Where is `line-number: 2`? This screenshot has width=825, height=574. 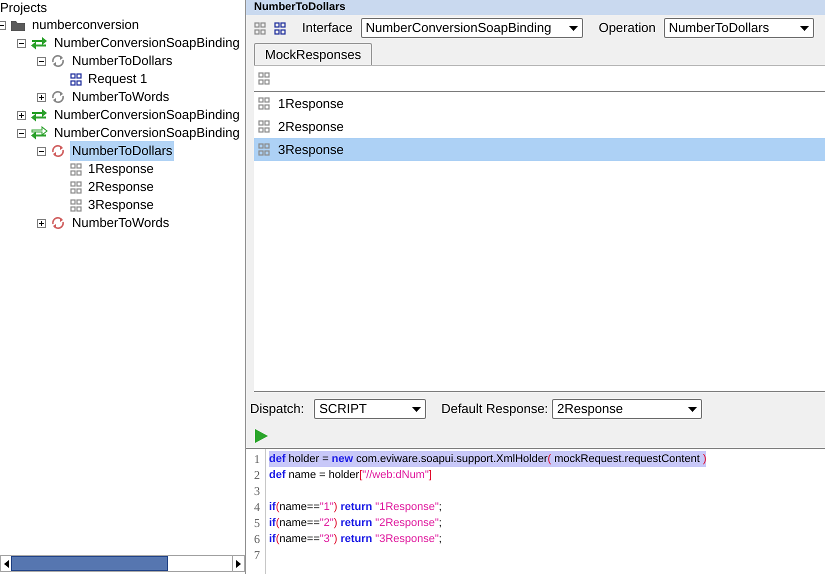
line-number: 2 is located at coordinates (257, 475).